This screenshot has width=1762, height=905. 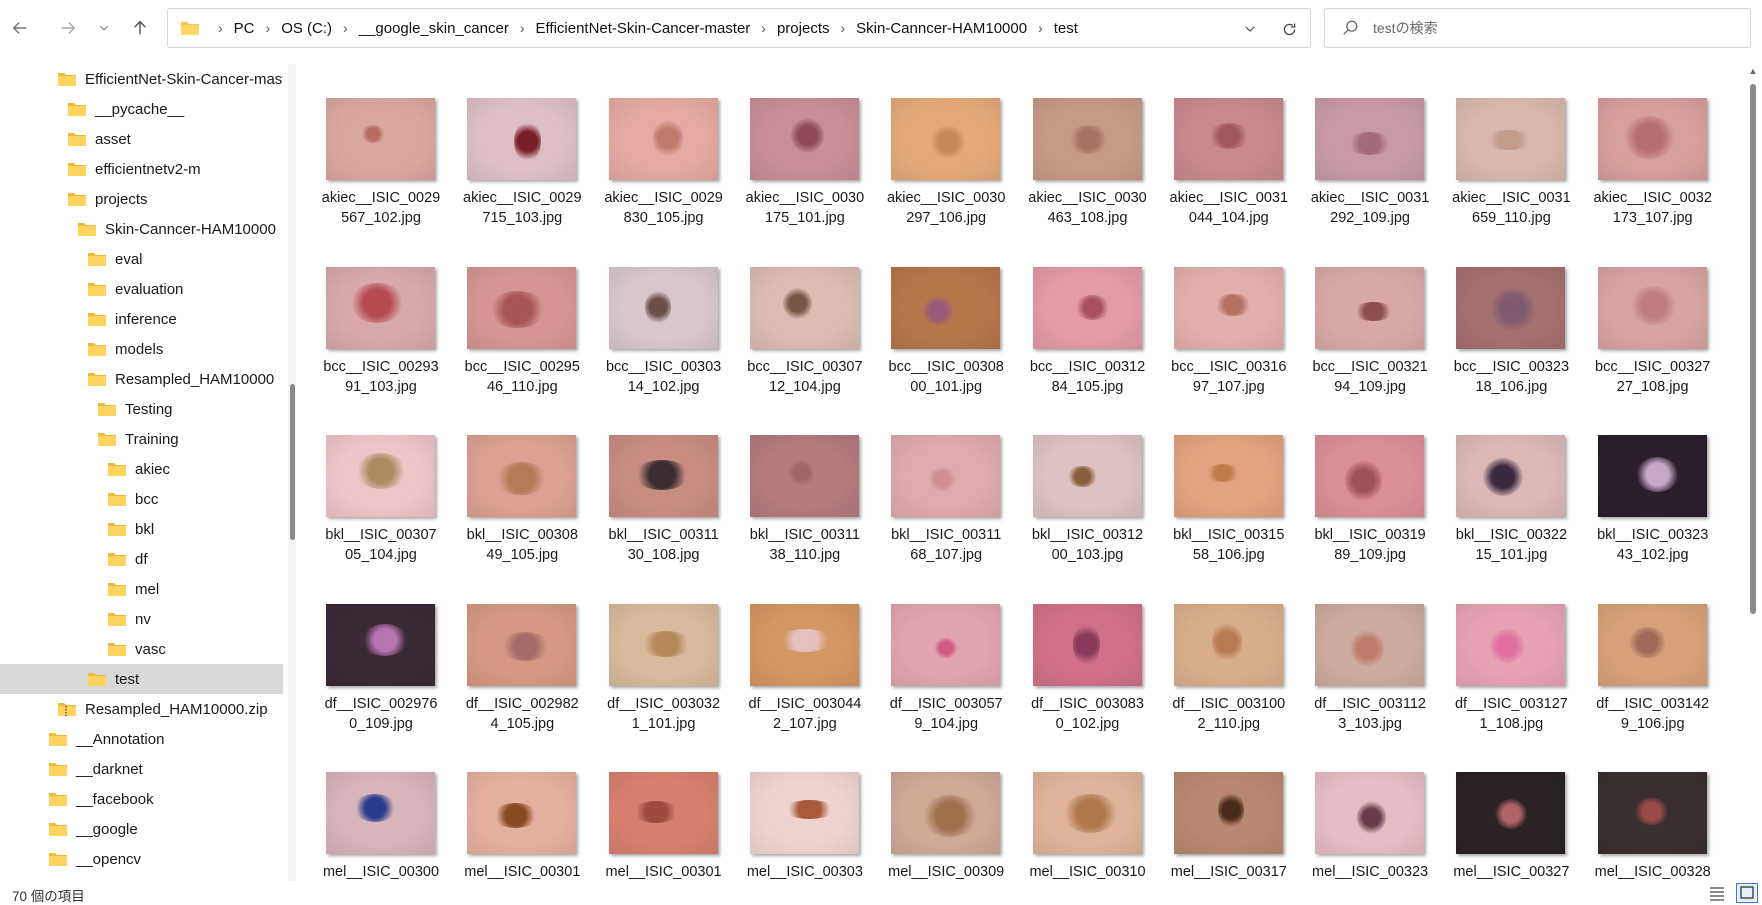 What do you see at coordinates (141, 769) in the screenshot?
I see `sidebar-item-darknet: __darknet` at bounding box center [141, 769].